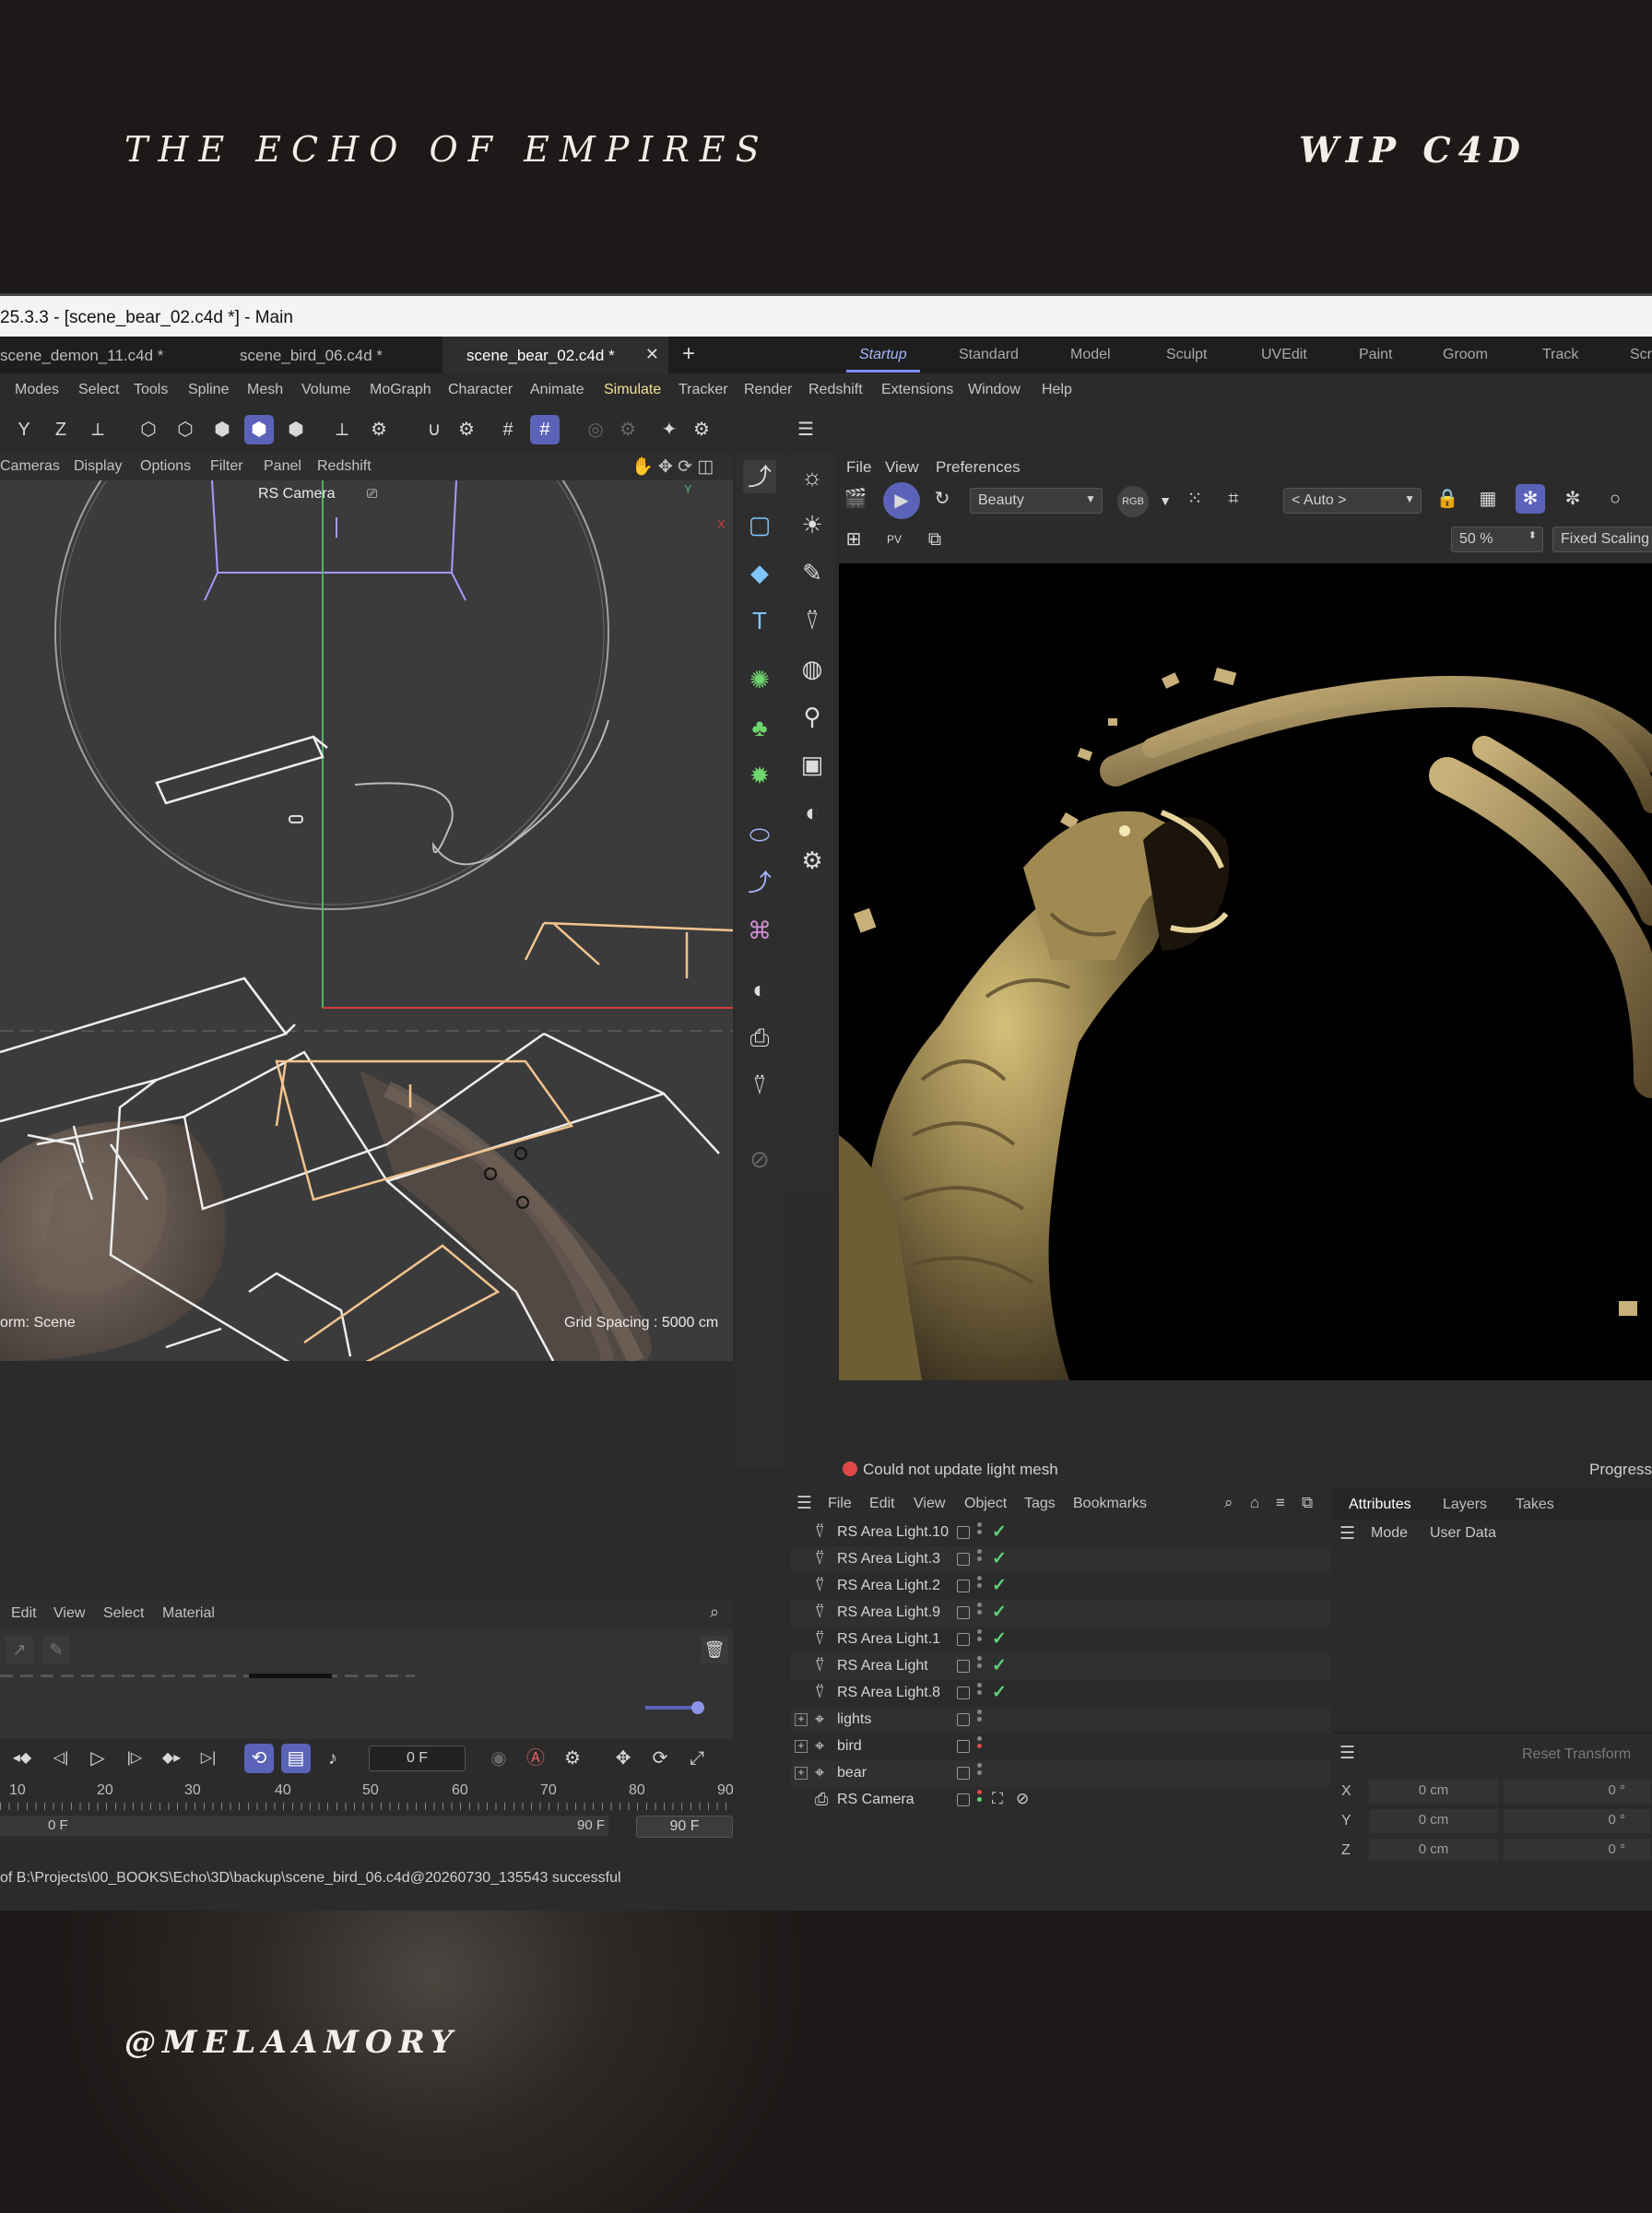 The image size is (1652, 2213). I want to click on layout-tab-standard: Standard, so click(989, 355).